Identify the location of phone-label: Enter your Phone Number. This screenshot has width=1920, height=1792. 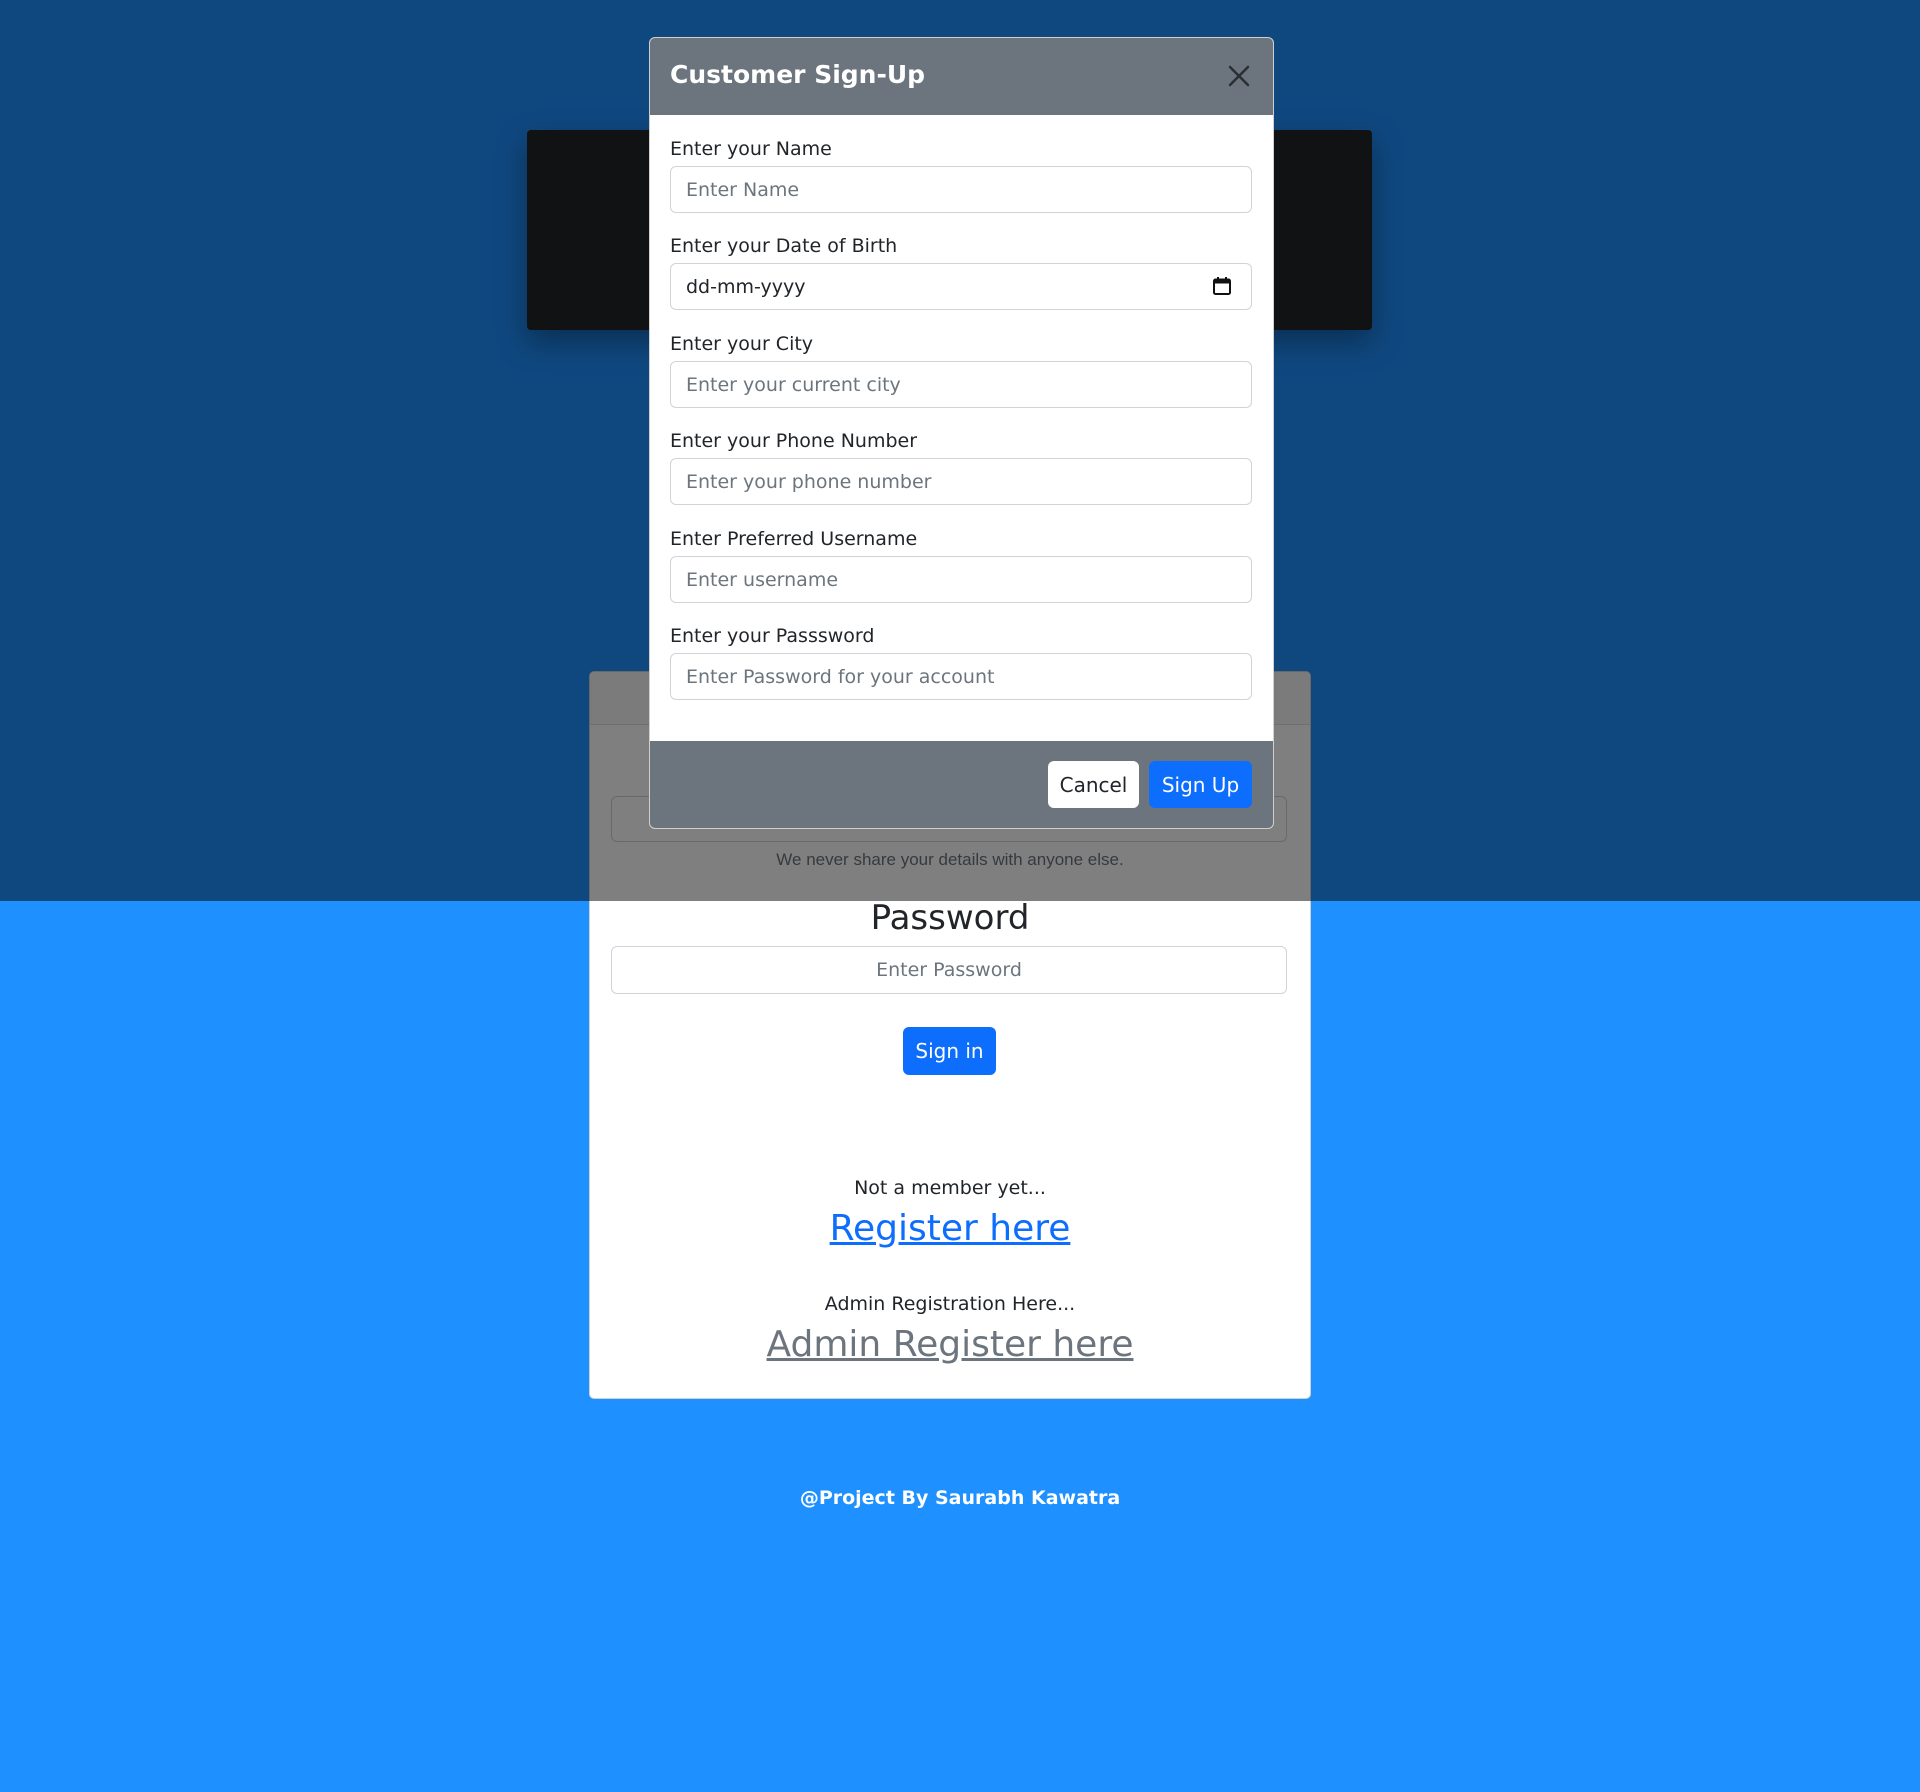
(794, 441).